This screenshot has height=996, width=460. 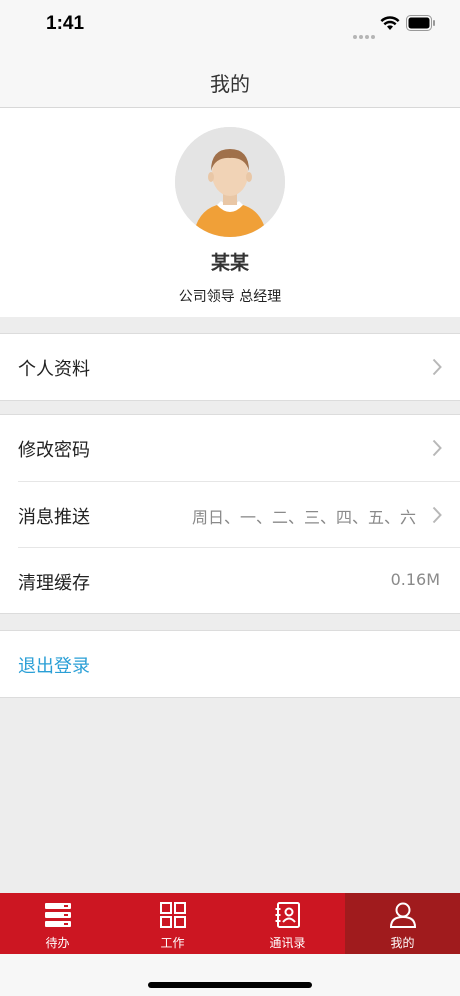 What do you see at coordinates (54, 666) in the screenshot?
I see `logout-label: 退出登录` at bounding box center [54, 666].